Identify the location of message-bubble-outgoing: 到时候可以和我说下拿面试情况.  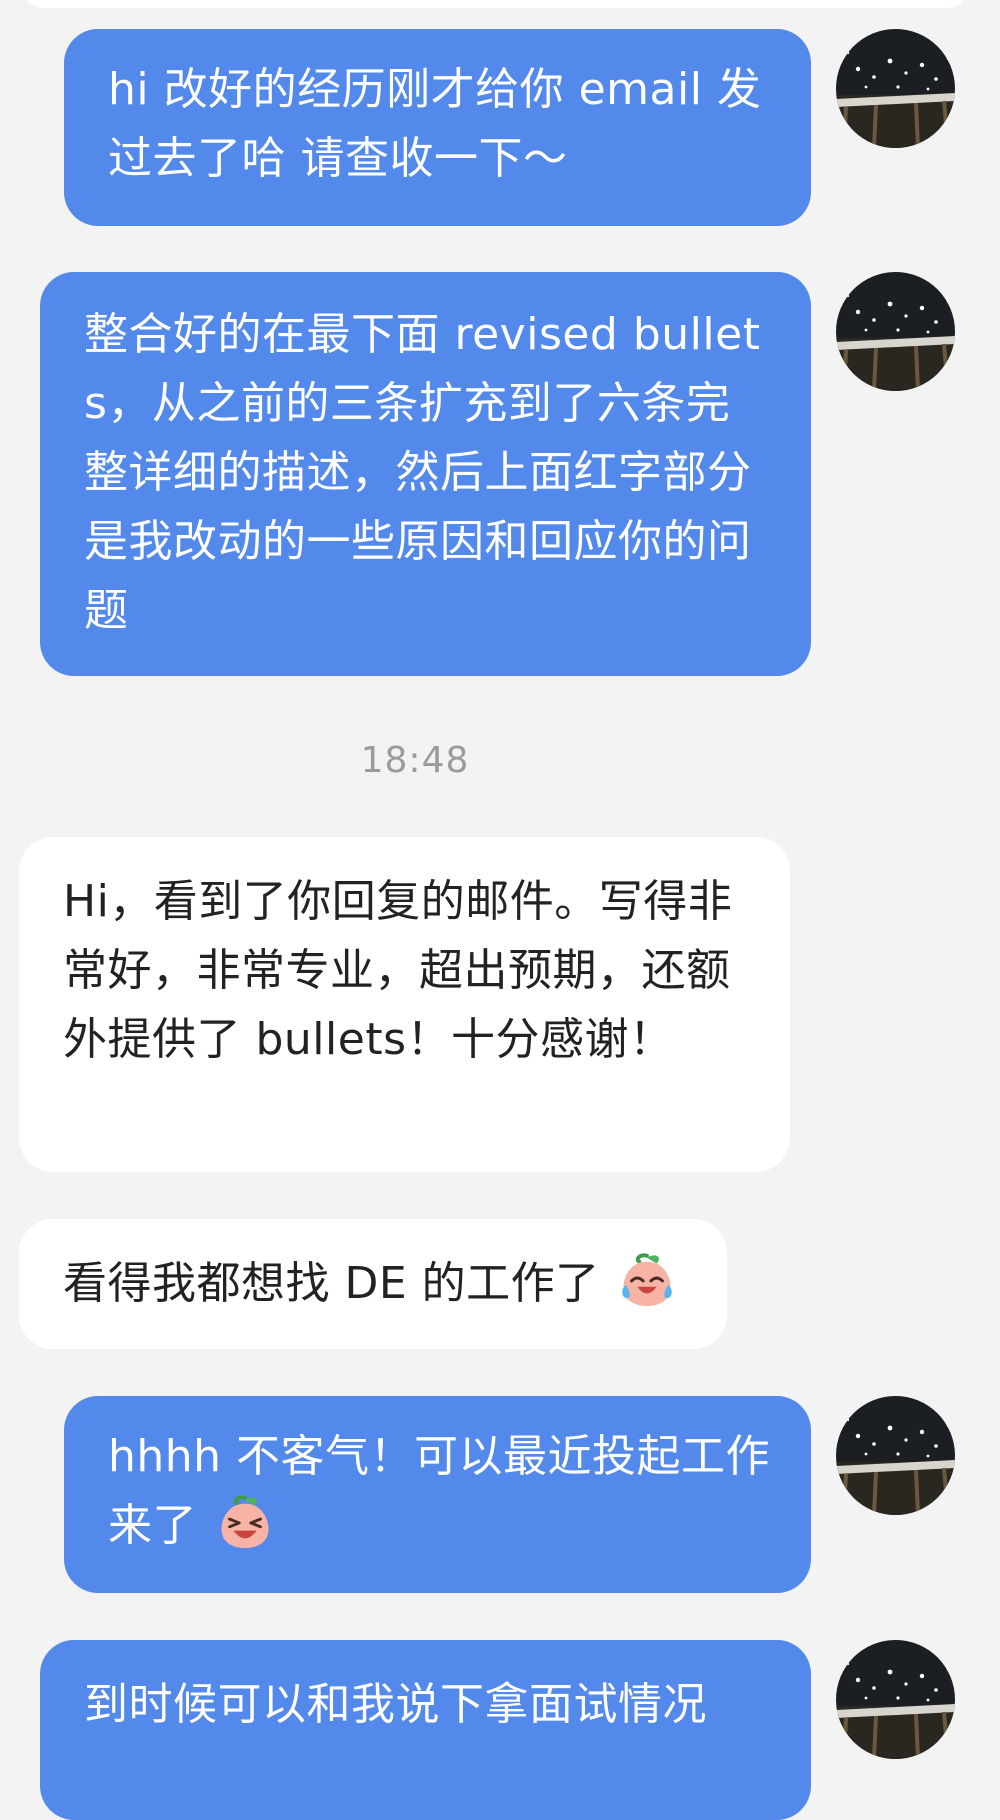
(425, 1730).